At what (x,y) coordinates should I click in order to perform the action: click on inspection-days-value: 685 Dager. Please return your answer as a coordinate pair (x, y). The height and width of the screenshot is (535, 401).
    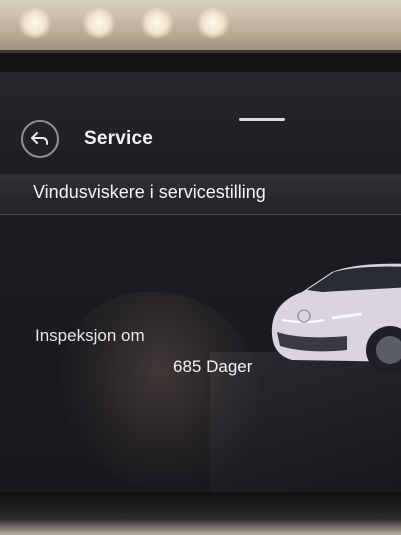
    Looking at the image, I should click on (213, 366).